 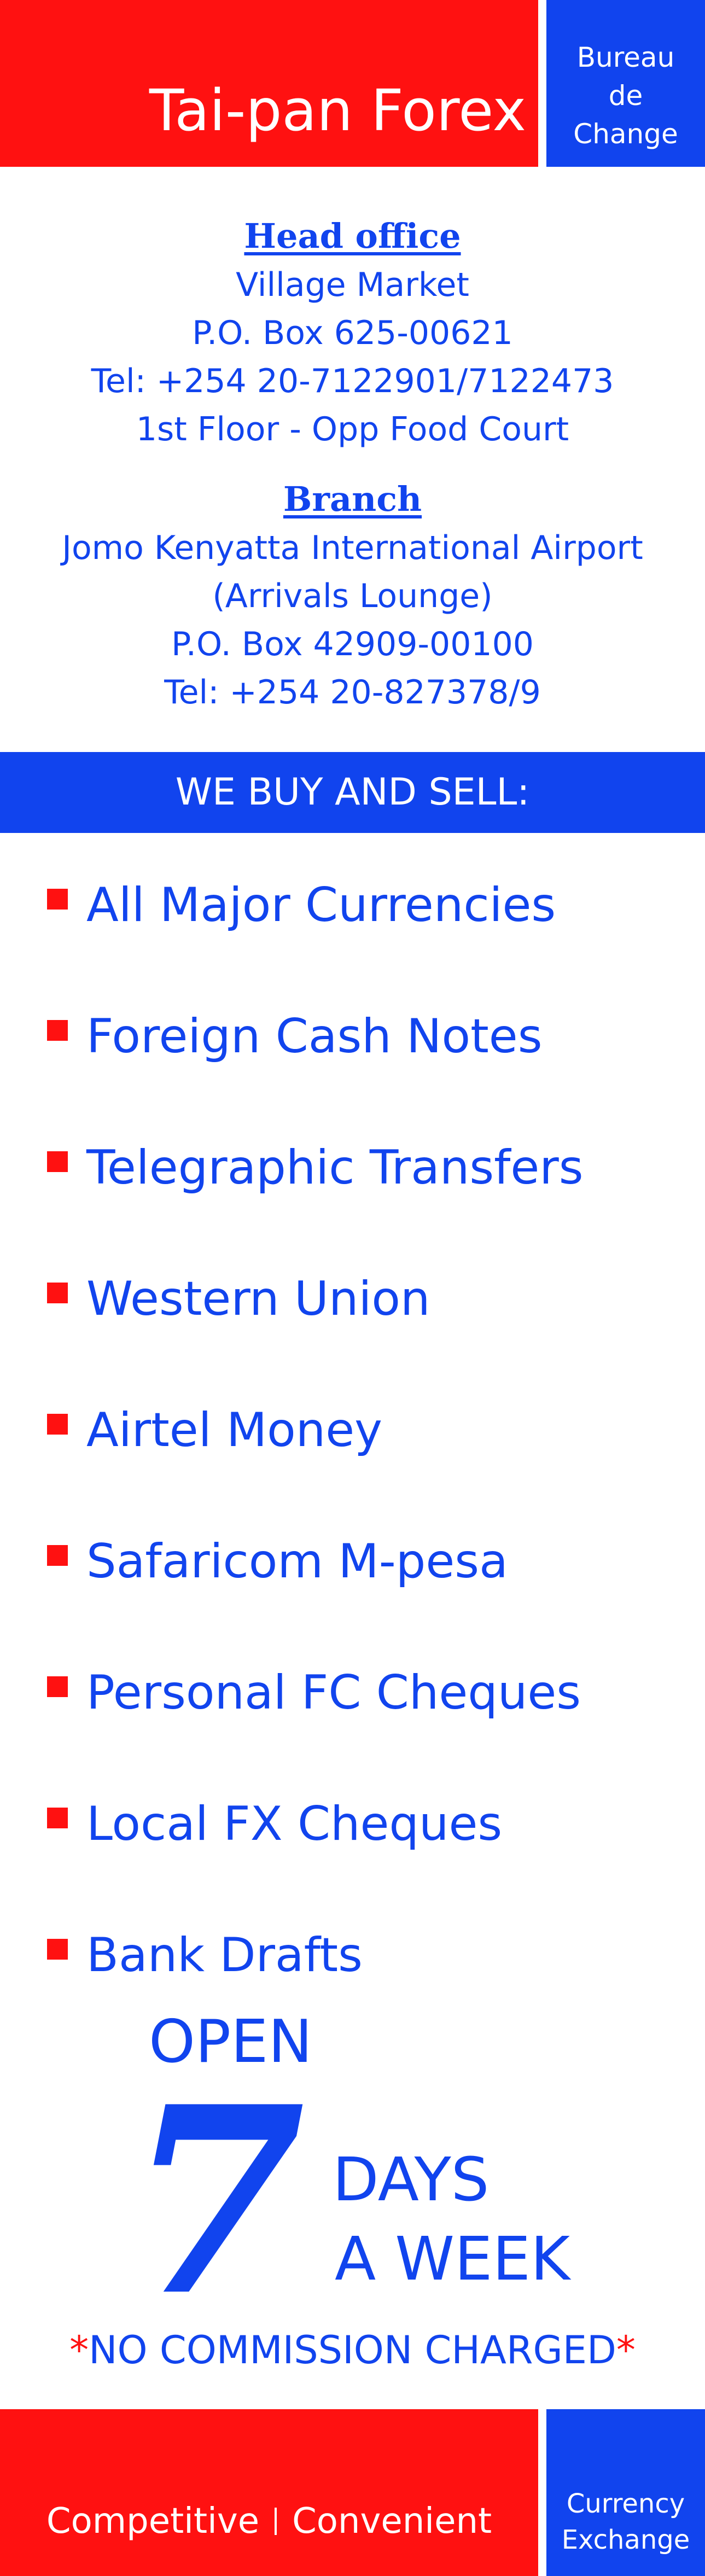 I want to click on service-label: All Major Currencies, so click(x=321, y=905).